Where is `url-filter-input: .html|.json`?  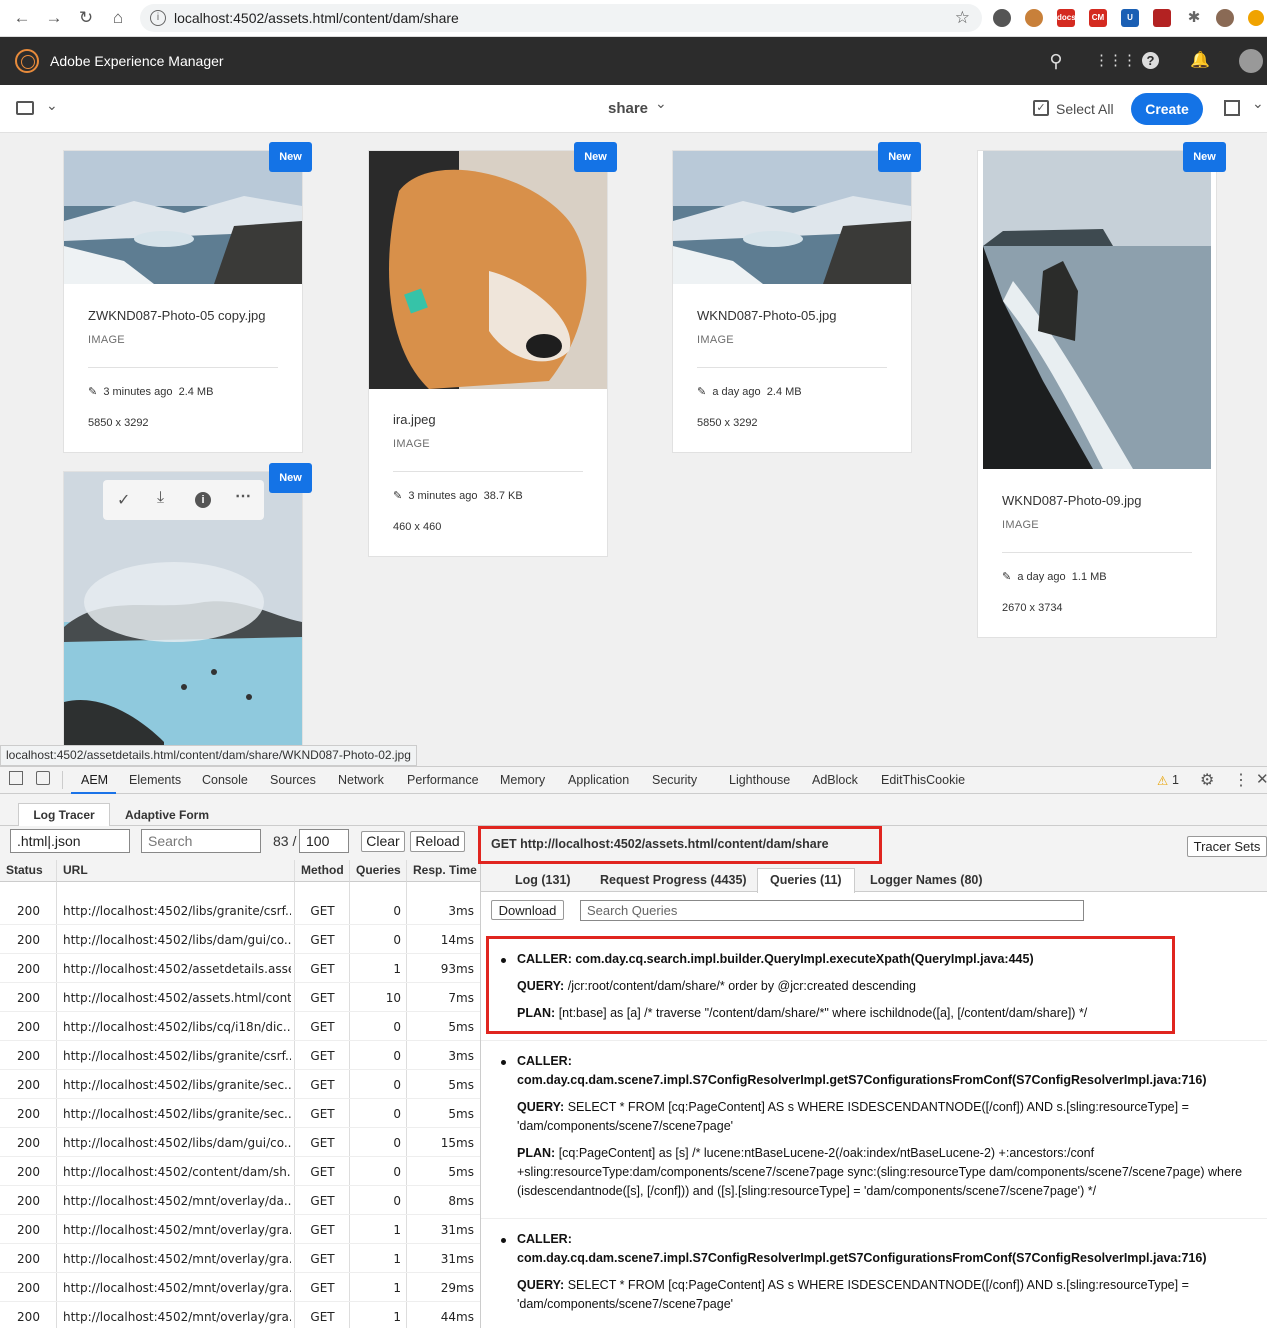
url-filter-input: .html|.json is located at coordinates (70, 841).